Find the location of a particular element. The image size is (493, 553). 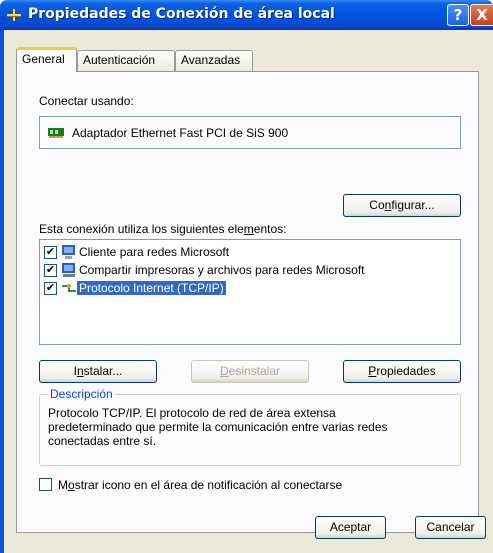

show-icon-checkbox is located at coordinates (45, 484).